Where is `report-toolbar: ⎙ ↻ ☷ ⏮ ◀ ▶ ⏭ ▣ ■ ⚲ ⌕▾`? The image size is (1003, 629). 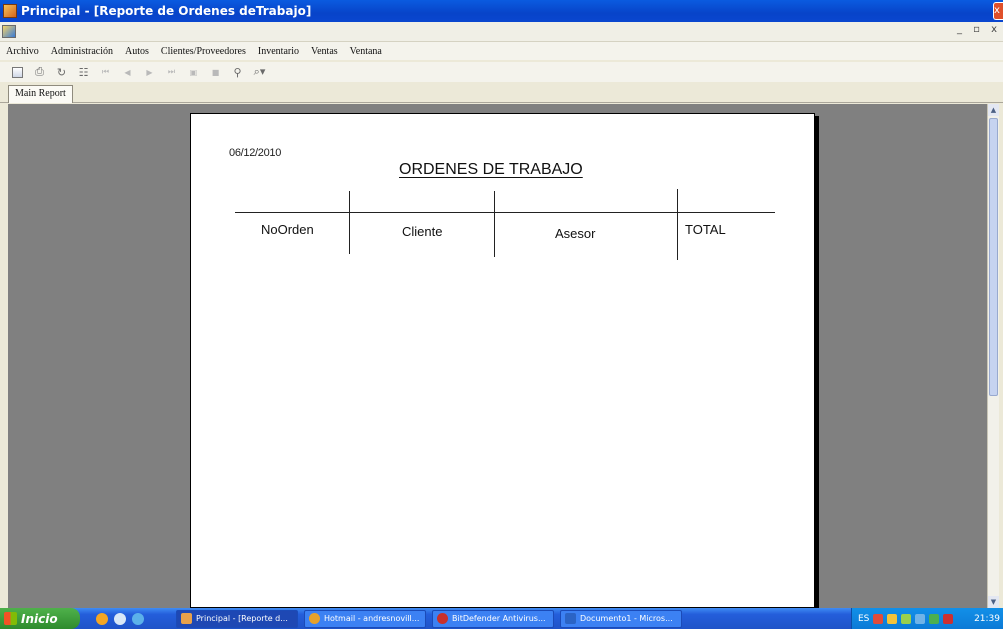 report-toolbar: ⎙ ↻ ☷ ⏮ ◀ ▶ ⏭ ▣ ■ ⚲ ⌕▾ is located at coordinates (501, 72).